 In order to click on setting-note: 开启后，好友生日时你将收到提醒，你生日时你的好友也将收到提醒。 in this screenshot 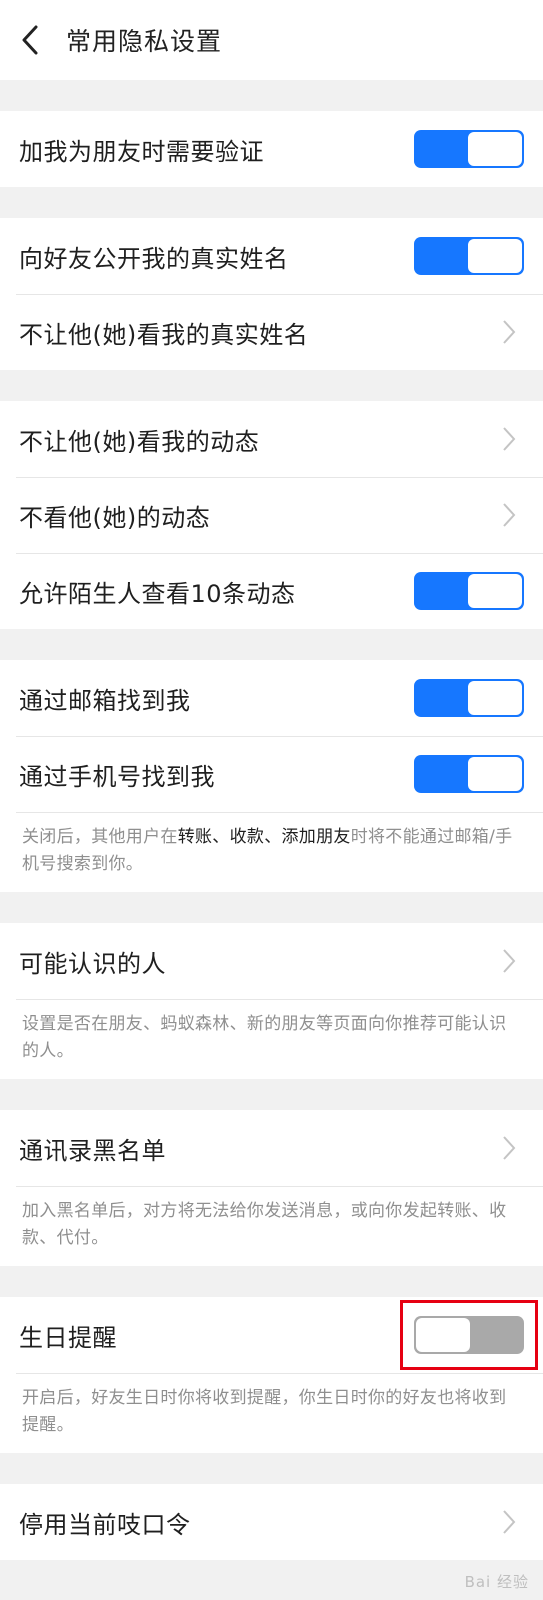, I will do `click(271, 1413)`.